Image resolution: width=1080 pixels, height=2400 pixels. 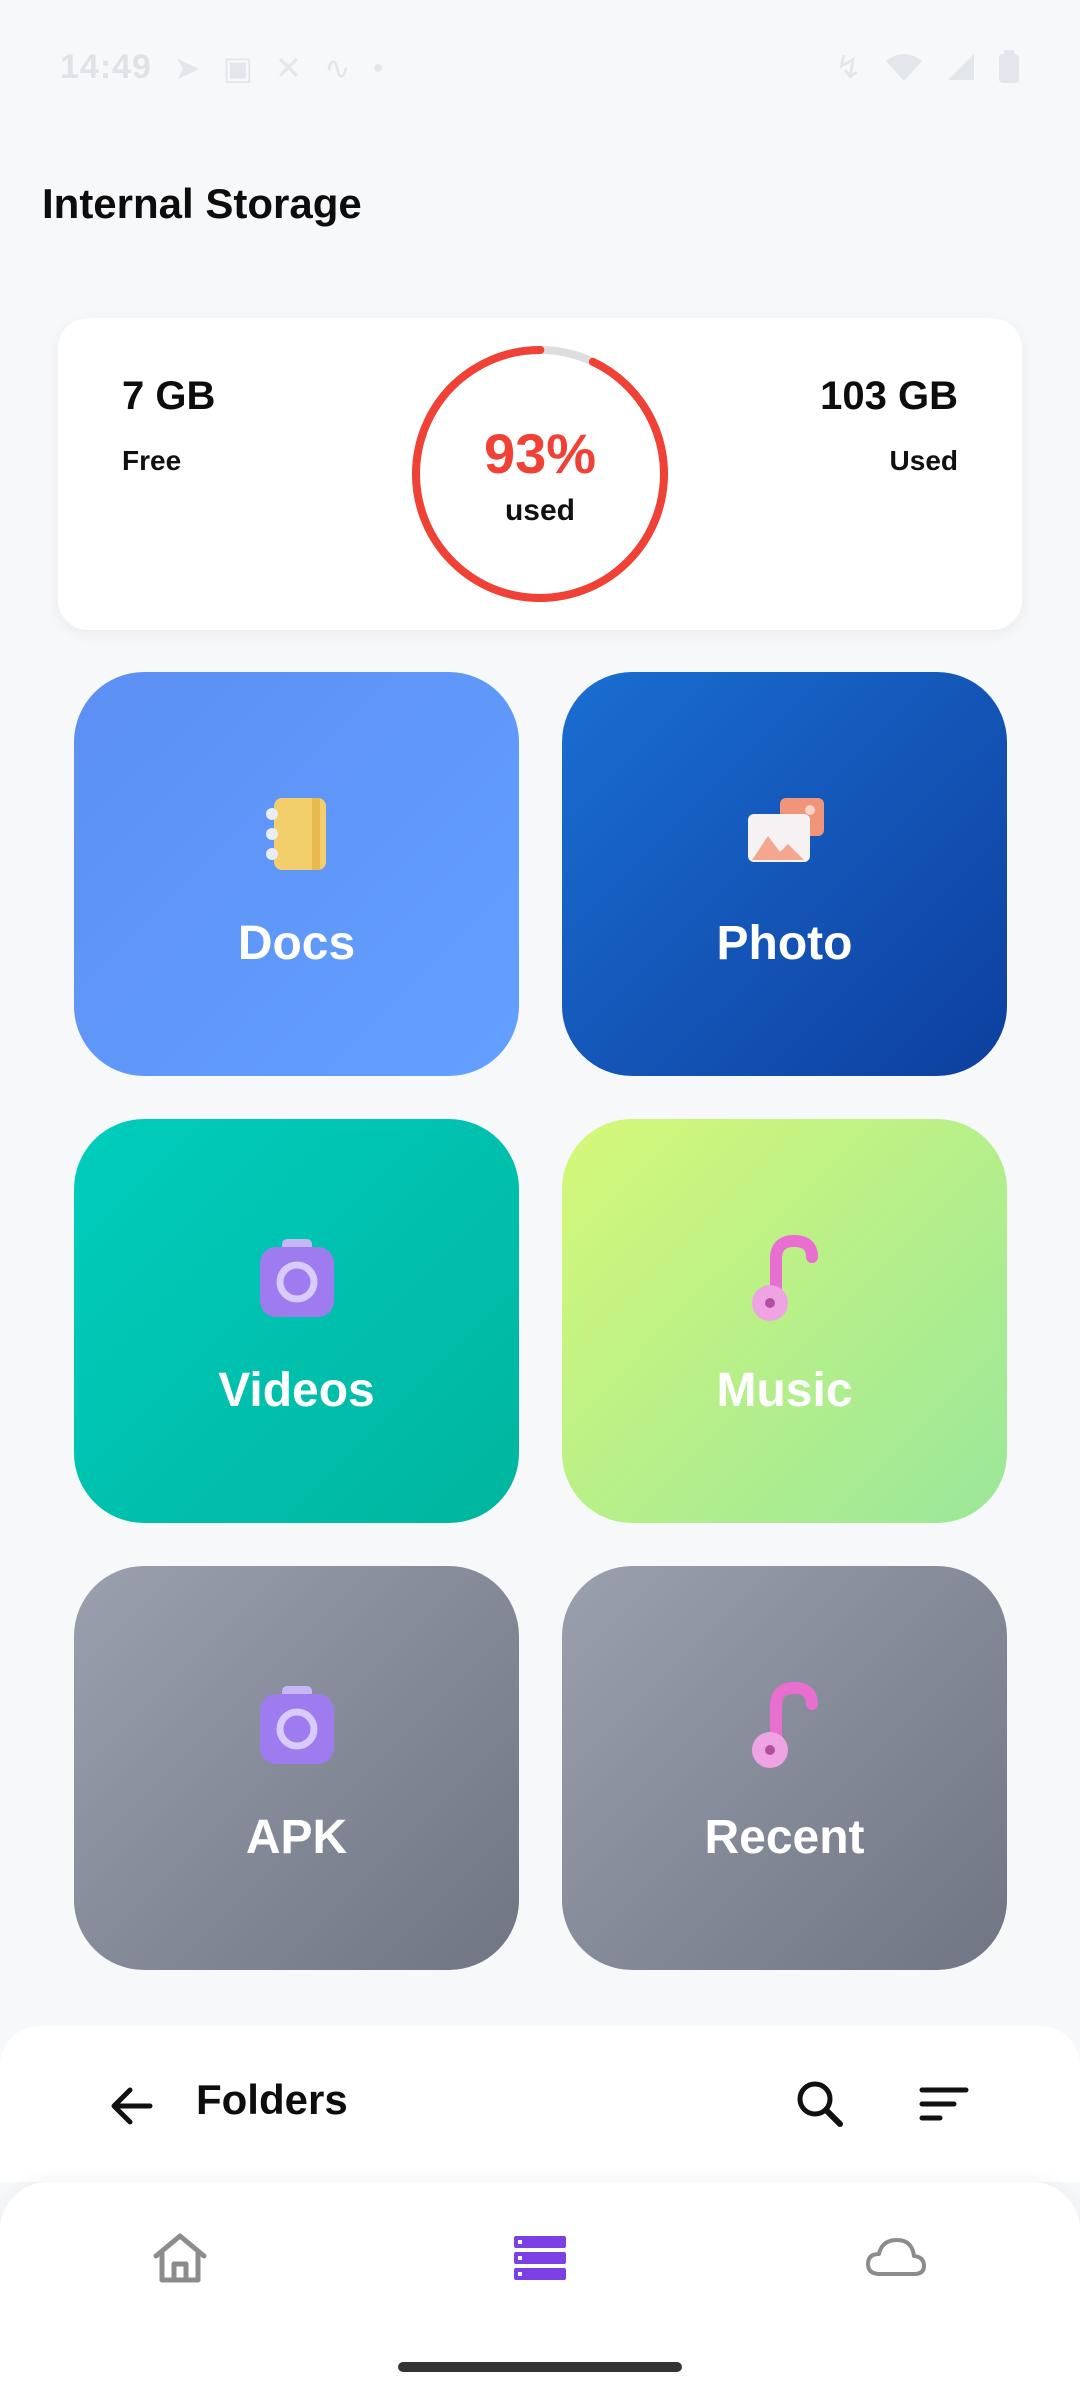 I want to click on telegram-icon: ➤, so click(x=187, y=67).